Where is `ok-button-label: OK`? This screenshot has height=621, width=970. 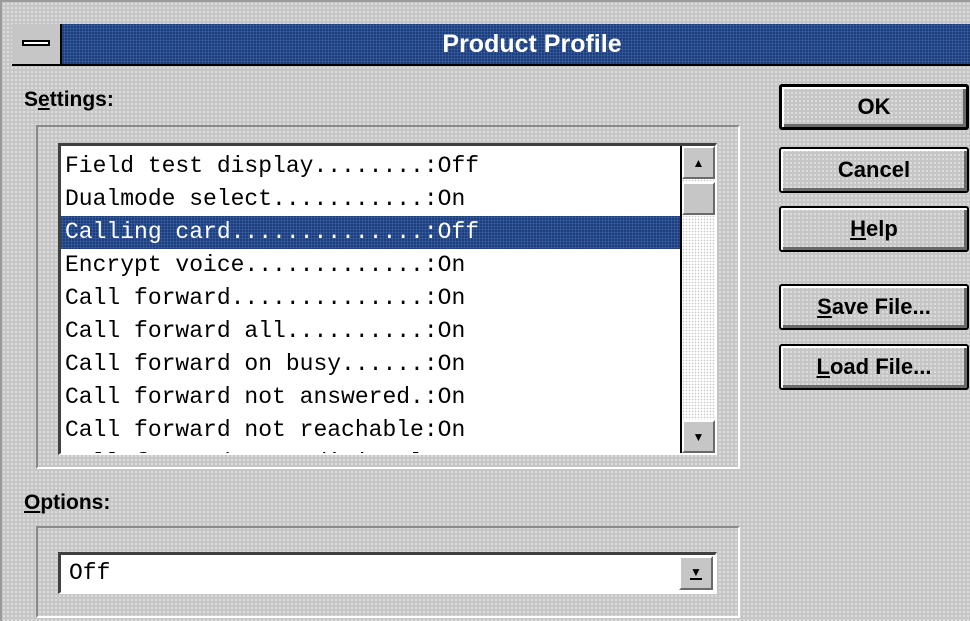 ok-button-label: OK is located at coordinates (874, 106).